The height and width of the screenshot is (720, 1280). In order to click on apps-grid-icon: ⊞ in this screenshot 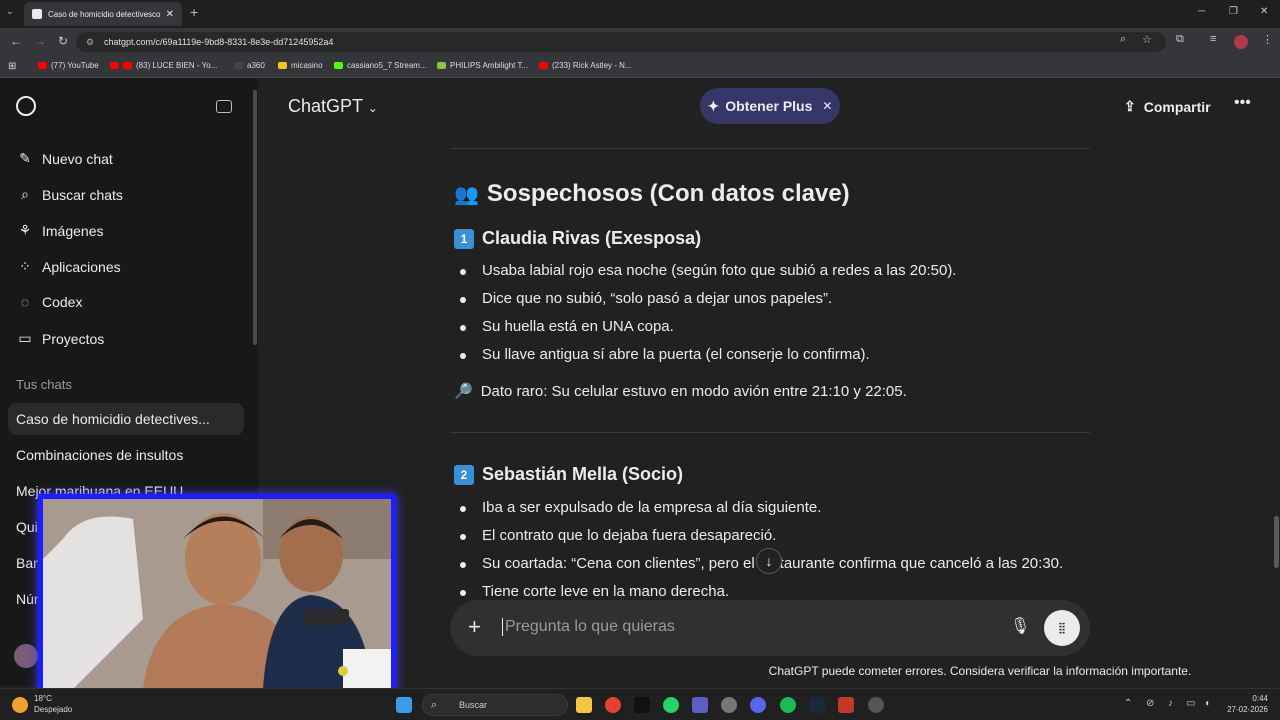, I will do `click(12, 66)`.